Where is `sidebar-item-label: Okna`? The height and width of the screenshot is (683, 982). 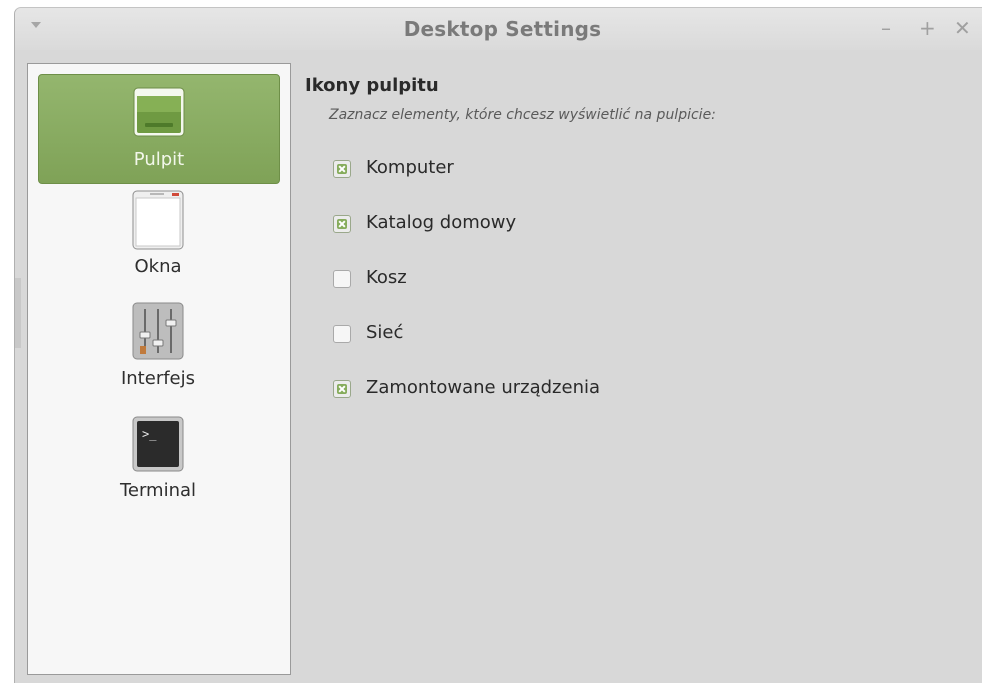
sidebar-item-label: Okna is located at coordinates (158, 266).